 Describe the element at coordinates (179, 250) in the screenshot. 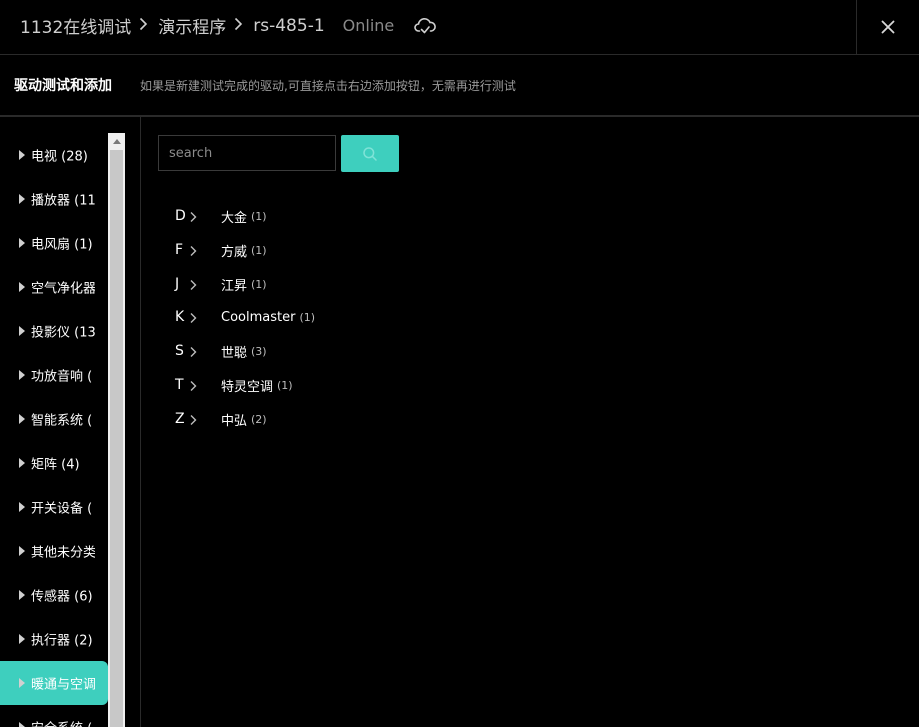

I see `brand-letter: F` at that location.